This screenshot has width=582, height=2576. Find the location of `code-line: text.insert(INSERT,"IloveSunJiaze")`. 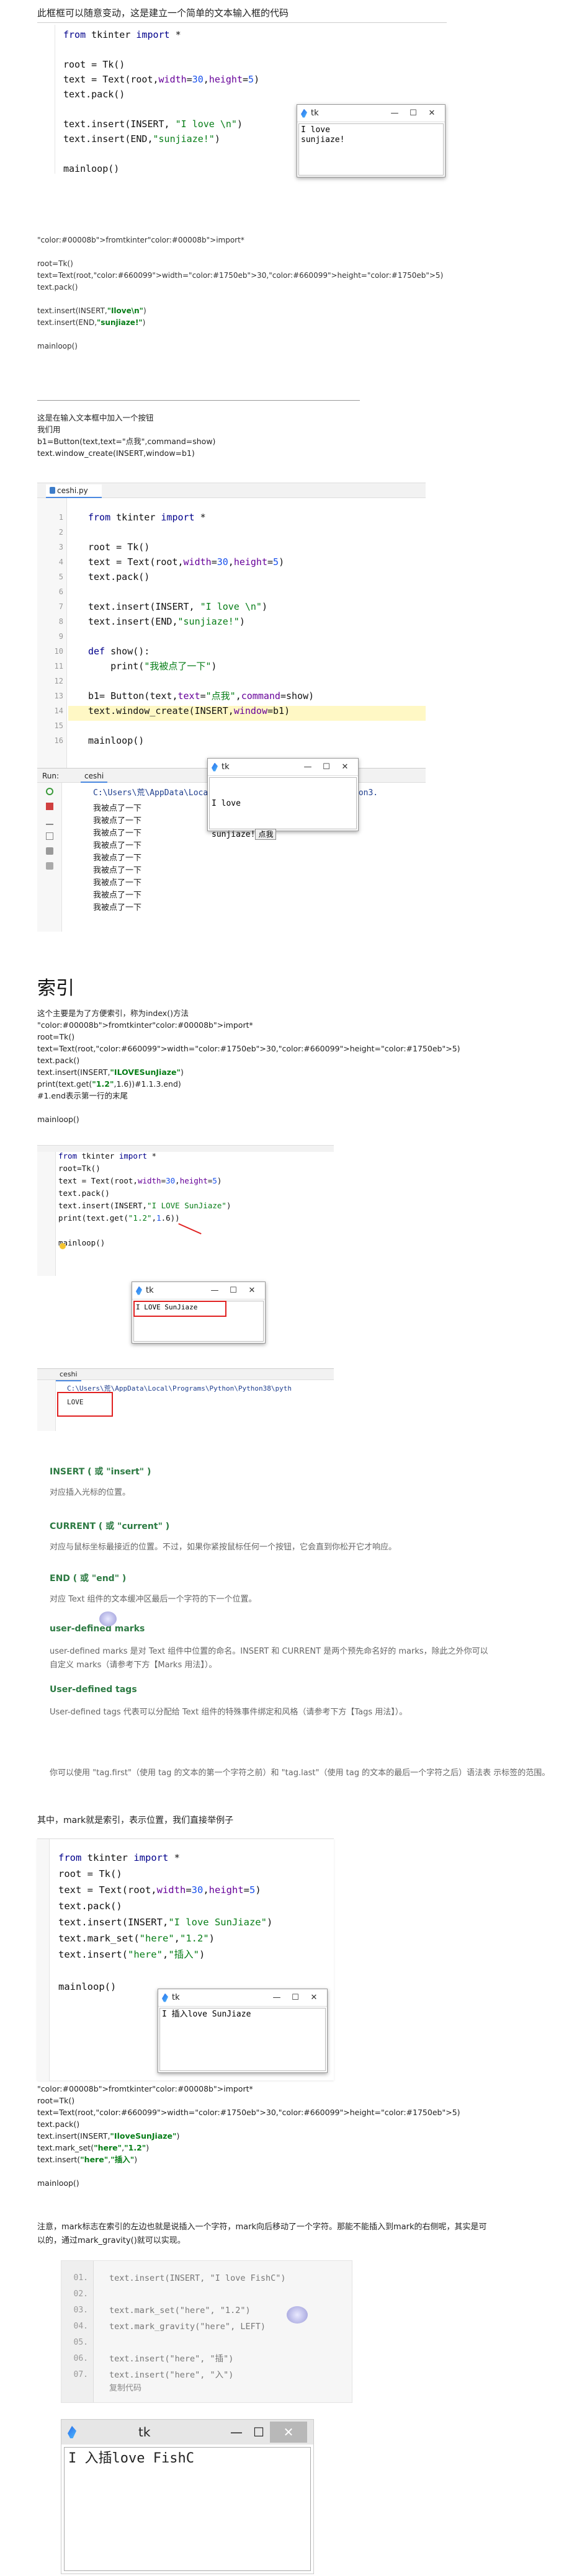

code-line: text.insert(INSERT,"IloveSunJiaze") is located at coordinates (108, 2136).